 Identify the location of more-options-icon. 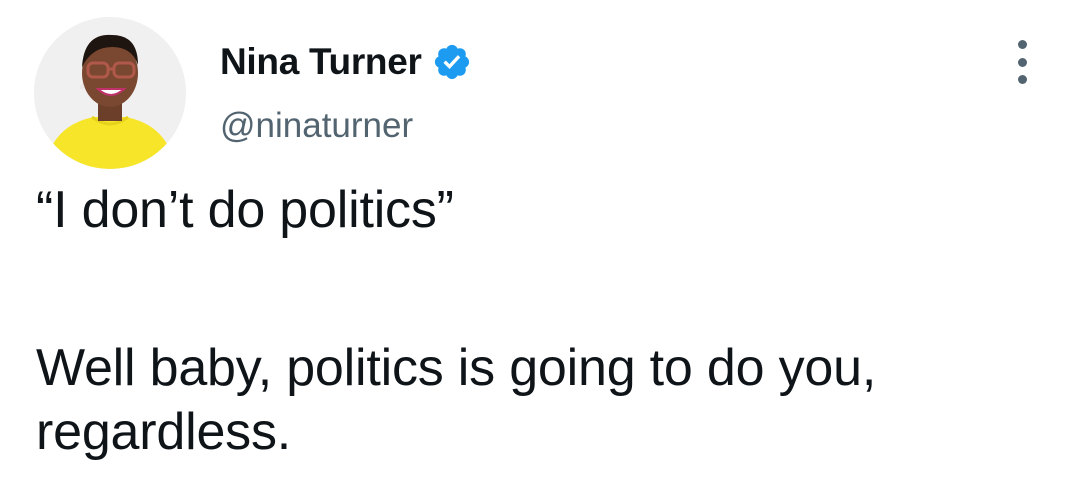
(1022, 62).